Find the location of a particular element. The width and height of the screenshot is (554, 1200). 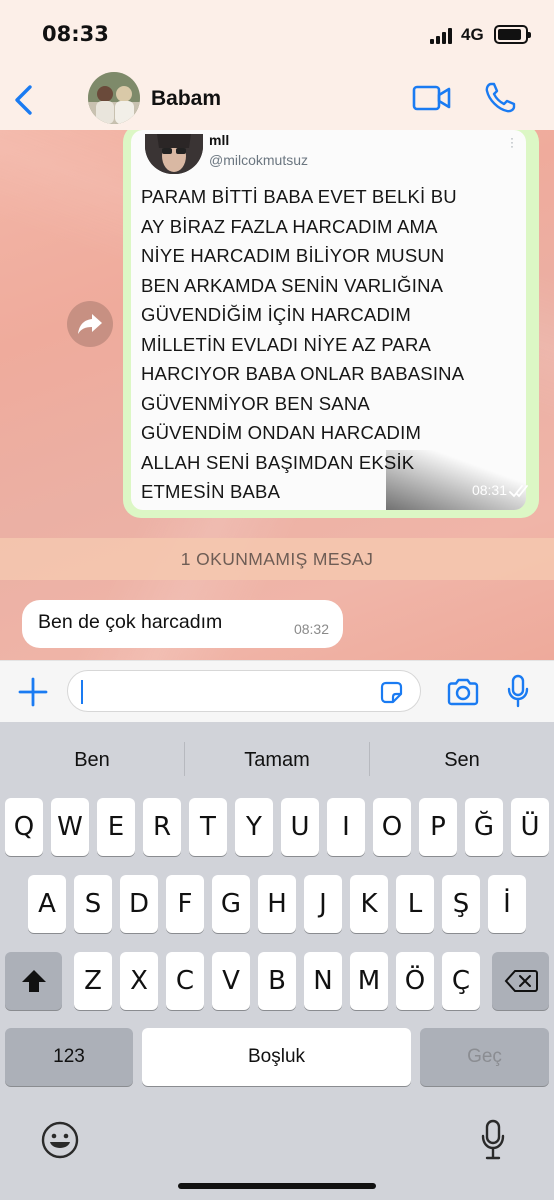

suggestion-3: Sen is located at coordinates (462, 760).